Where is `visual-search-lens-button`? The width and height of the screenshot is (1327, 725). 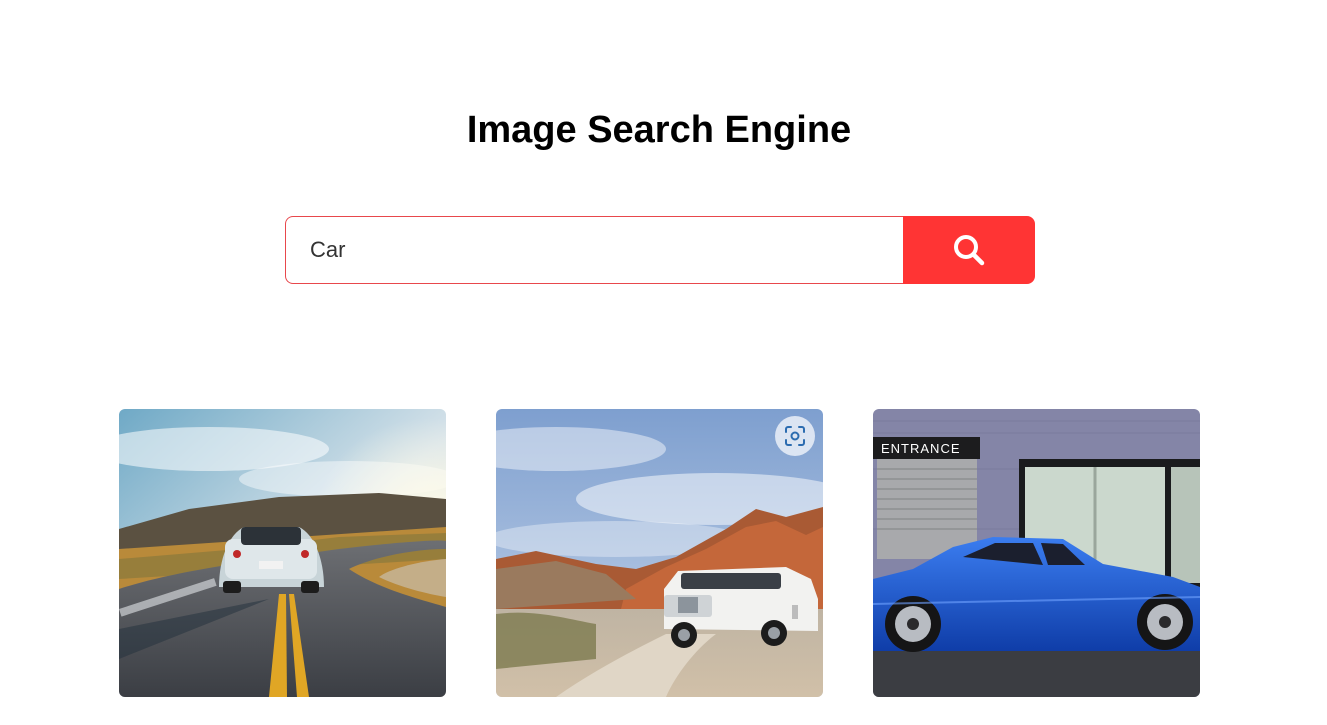 visual-search-lens-button is located at coordinates (795, 436).